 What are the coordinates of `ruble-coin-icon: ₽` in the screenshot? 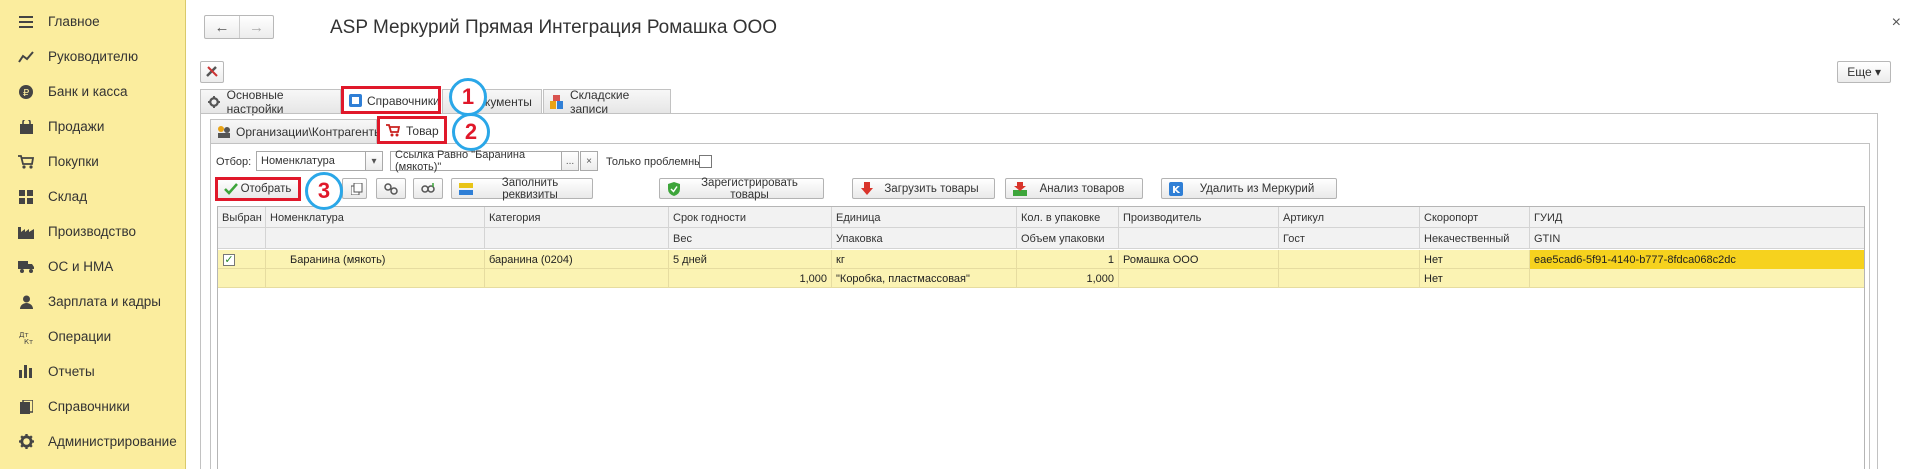 It's located at (26, 91).